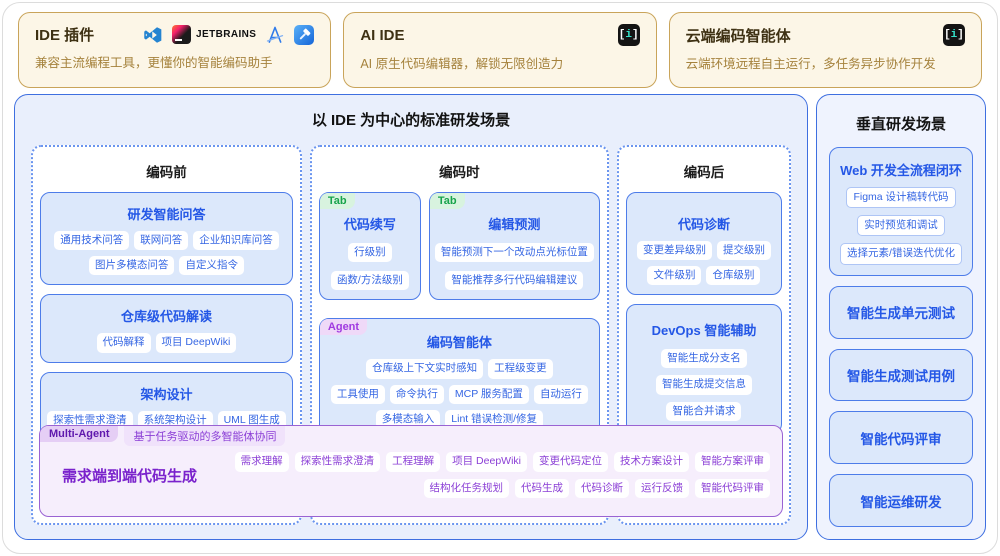 This screenshot has height=556, width=1000. I want to click on feature-title: 代码续写, so click(369, 224).